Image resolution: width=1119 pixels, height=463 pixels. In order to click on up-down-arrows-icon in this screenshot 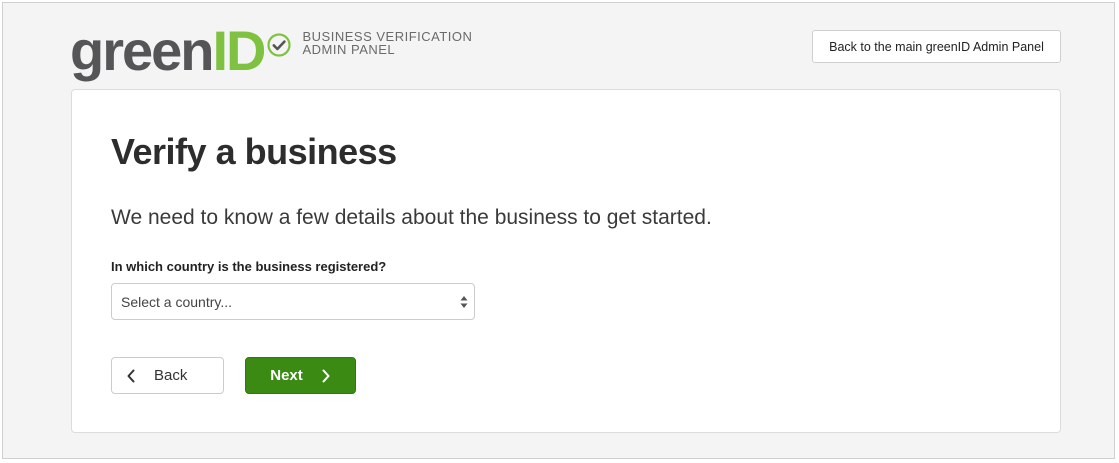, I will do `click(464, 302)`.